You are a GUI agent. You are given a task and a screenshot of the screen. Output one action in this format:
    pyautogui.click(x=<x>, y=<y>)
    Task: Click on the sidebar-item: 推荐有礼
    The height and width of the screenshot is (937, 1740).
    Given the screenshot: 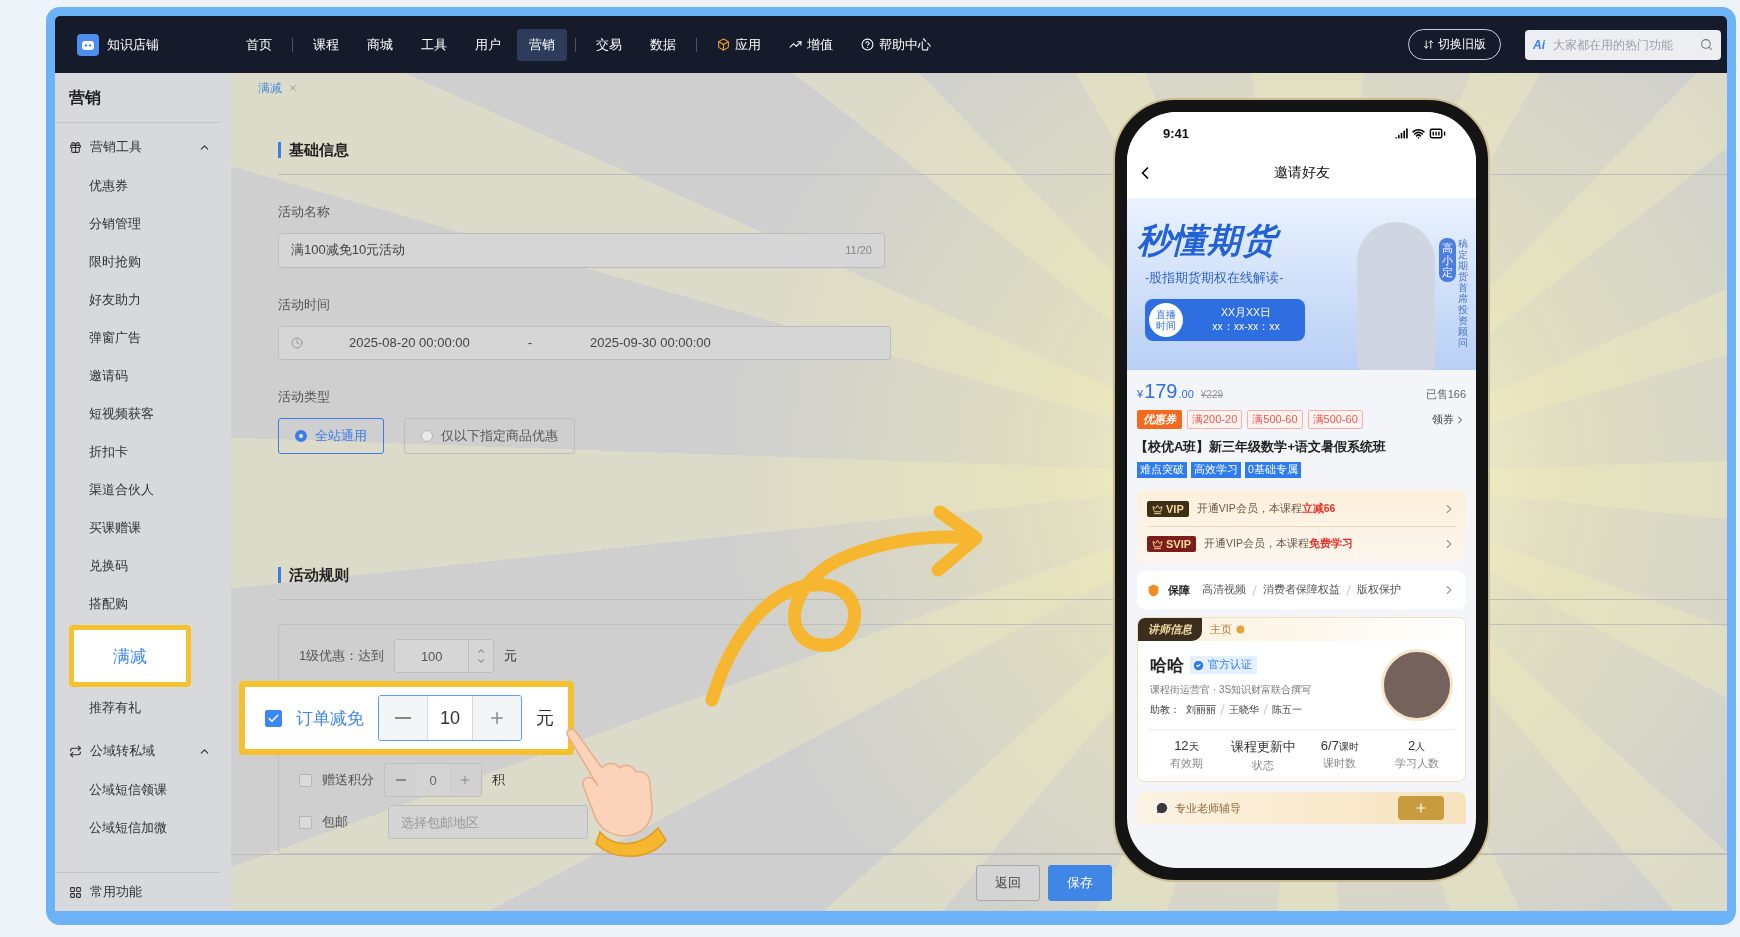 What is the action you would take?
    pyautogui.click(x=143, y=708)
    